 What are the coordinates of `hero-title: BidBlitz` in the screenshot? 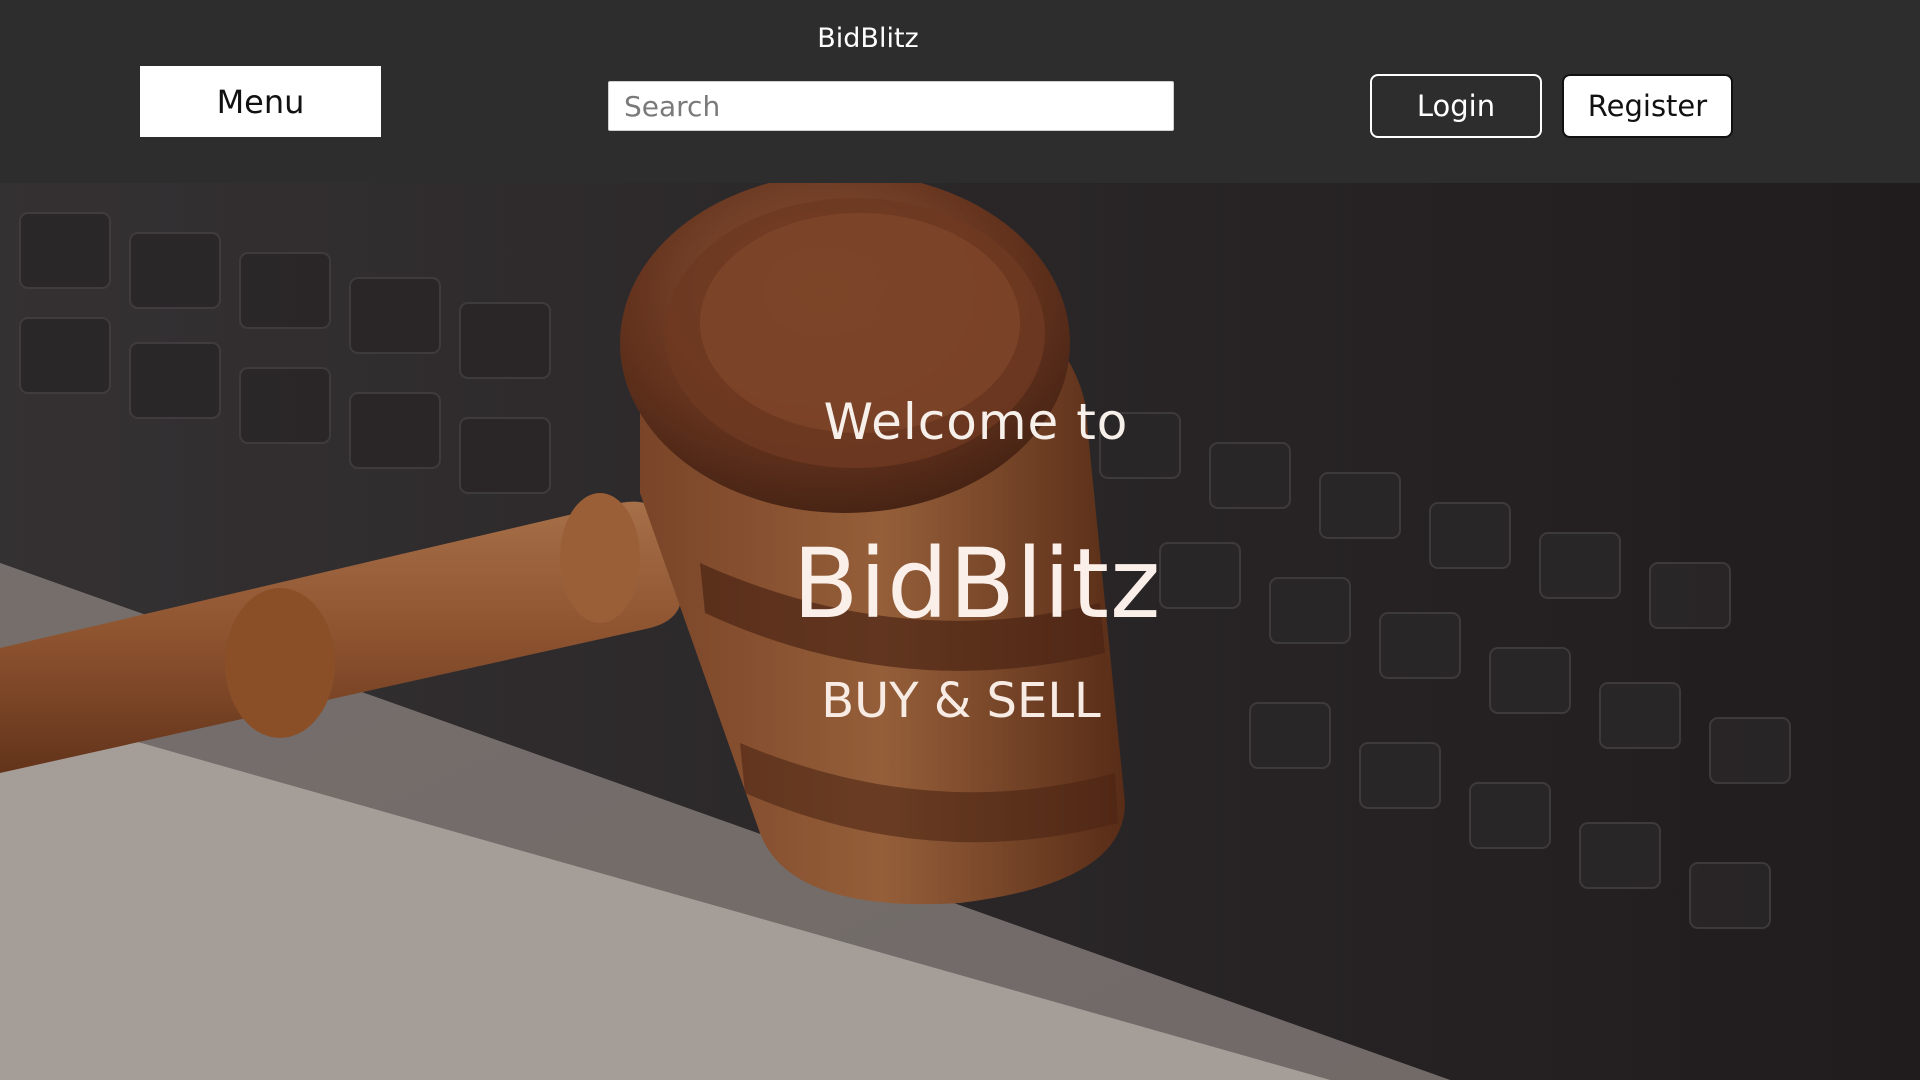 It's located at (977, 584).